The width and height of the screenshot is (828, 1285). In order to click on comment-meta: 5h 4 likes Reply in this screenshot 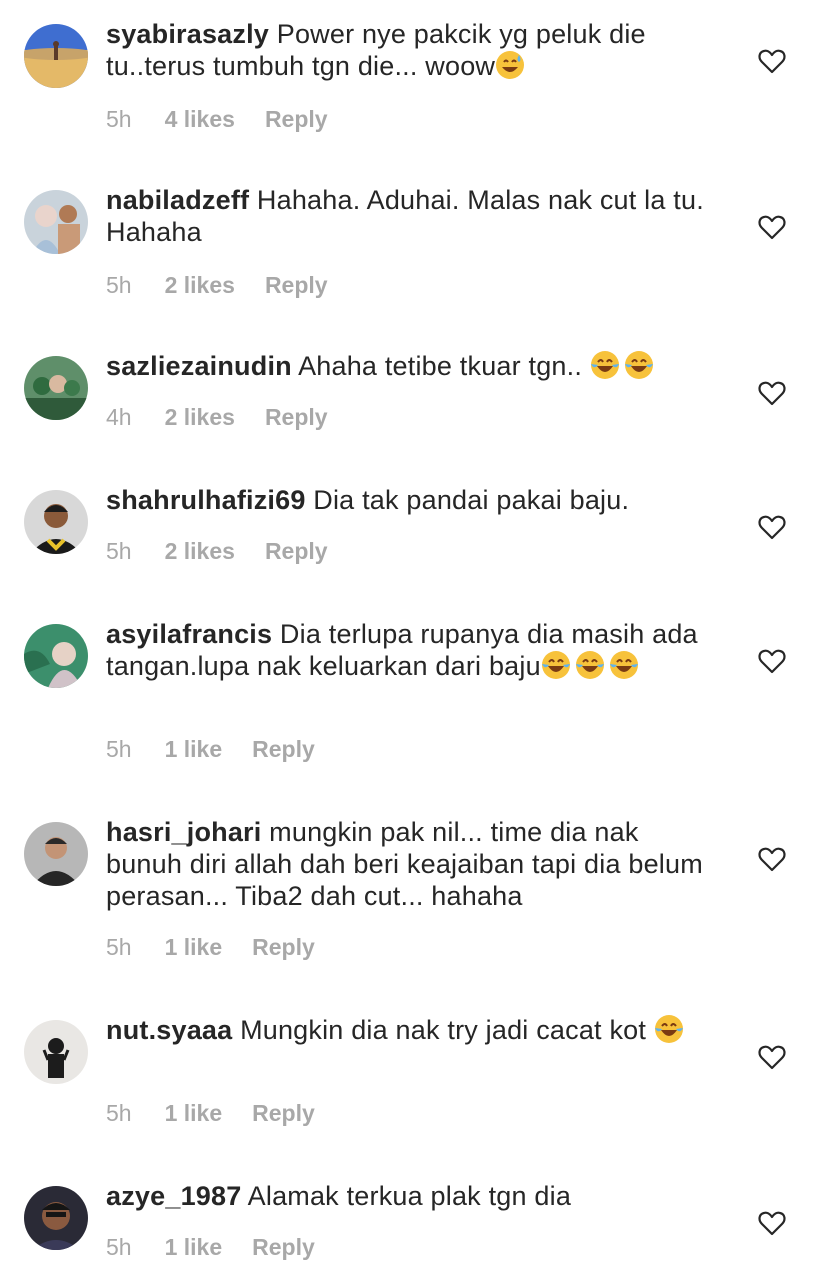, I will do `click(232, 119)`.